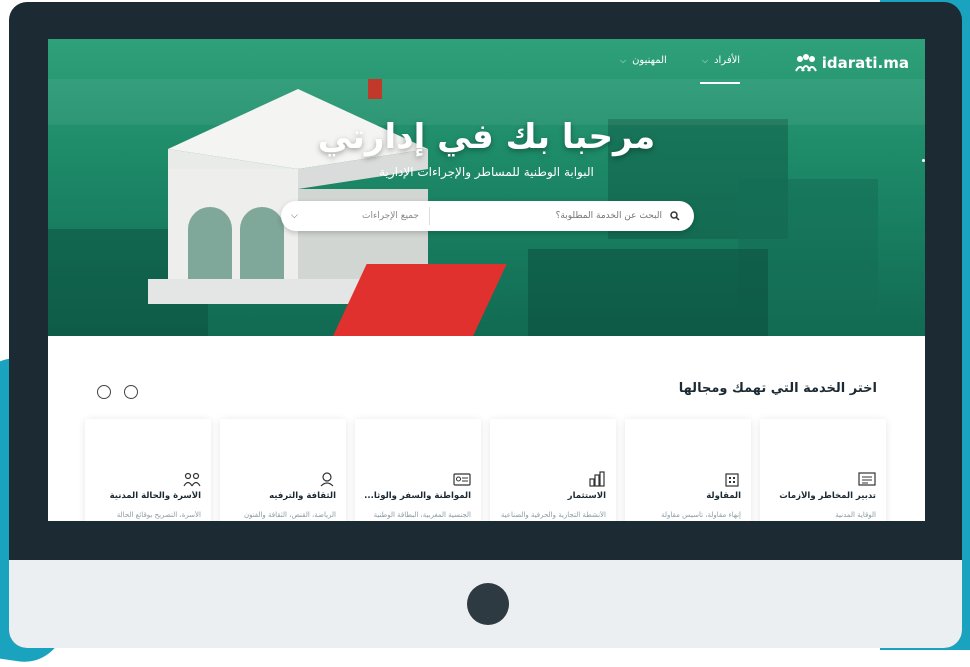 This screenshot has height=667, width=970. I want to click on scope-select-value: جميع الإجراءات, so click(390, 216).